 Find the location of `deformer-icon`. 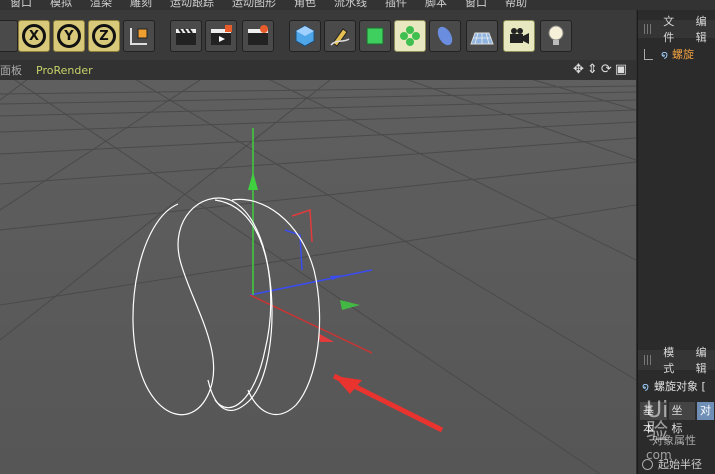

deformer-icon is located at coordinates (445, 36).